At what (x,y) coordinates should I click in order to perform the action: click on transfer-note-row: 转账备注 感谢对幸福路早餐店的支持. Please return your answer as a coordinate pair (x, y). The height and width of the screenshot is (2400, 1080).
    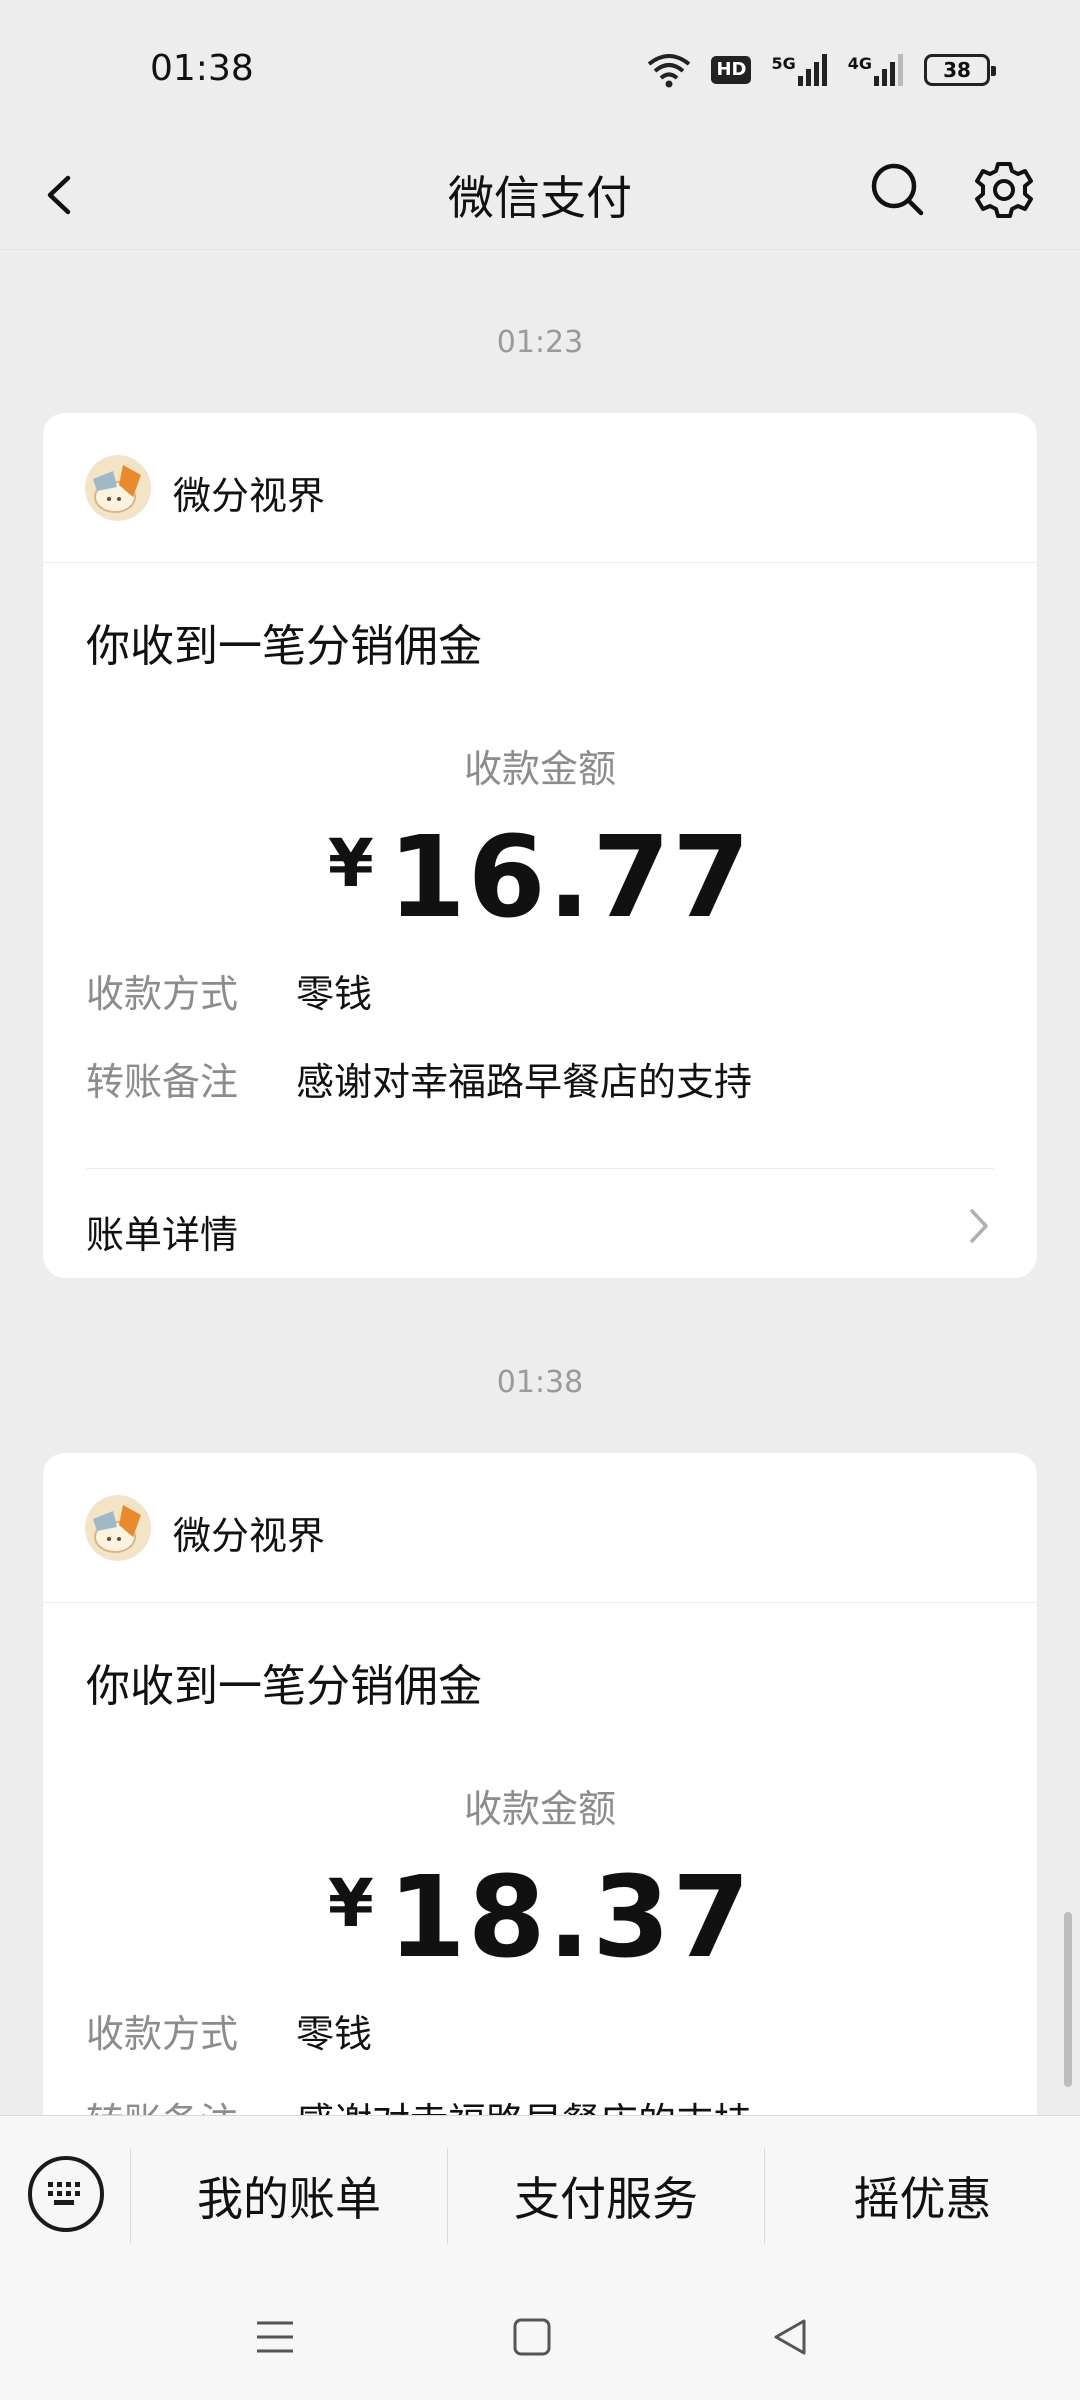
    Looking at the image, I should click on (419, 1078).